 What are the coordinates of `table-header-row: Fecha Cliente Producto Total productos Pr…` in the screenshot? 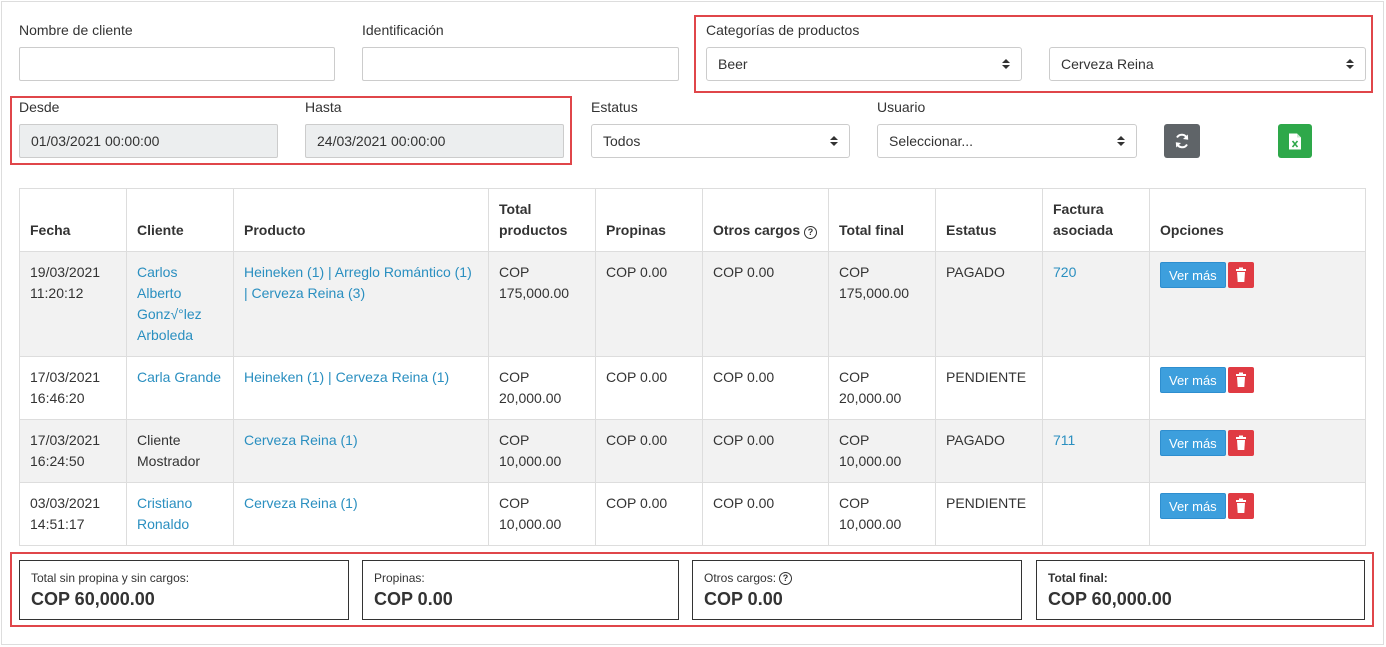 It's located at (692, 220).